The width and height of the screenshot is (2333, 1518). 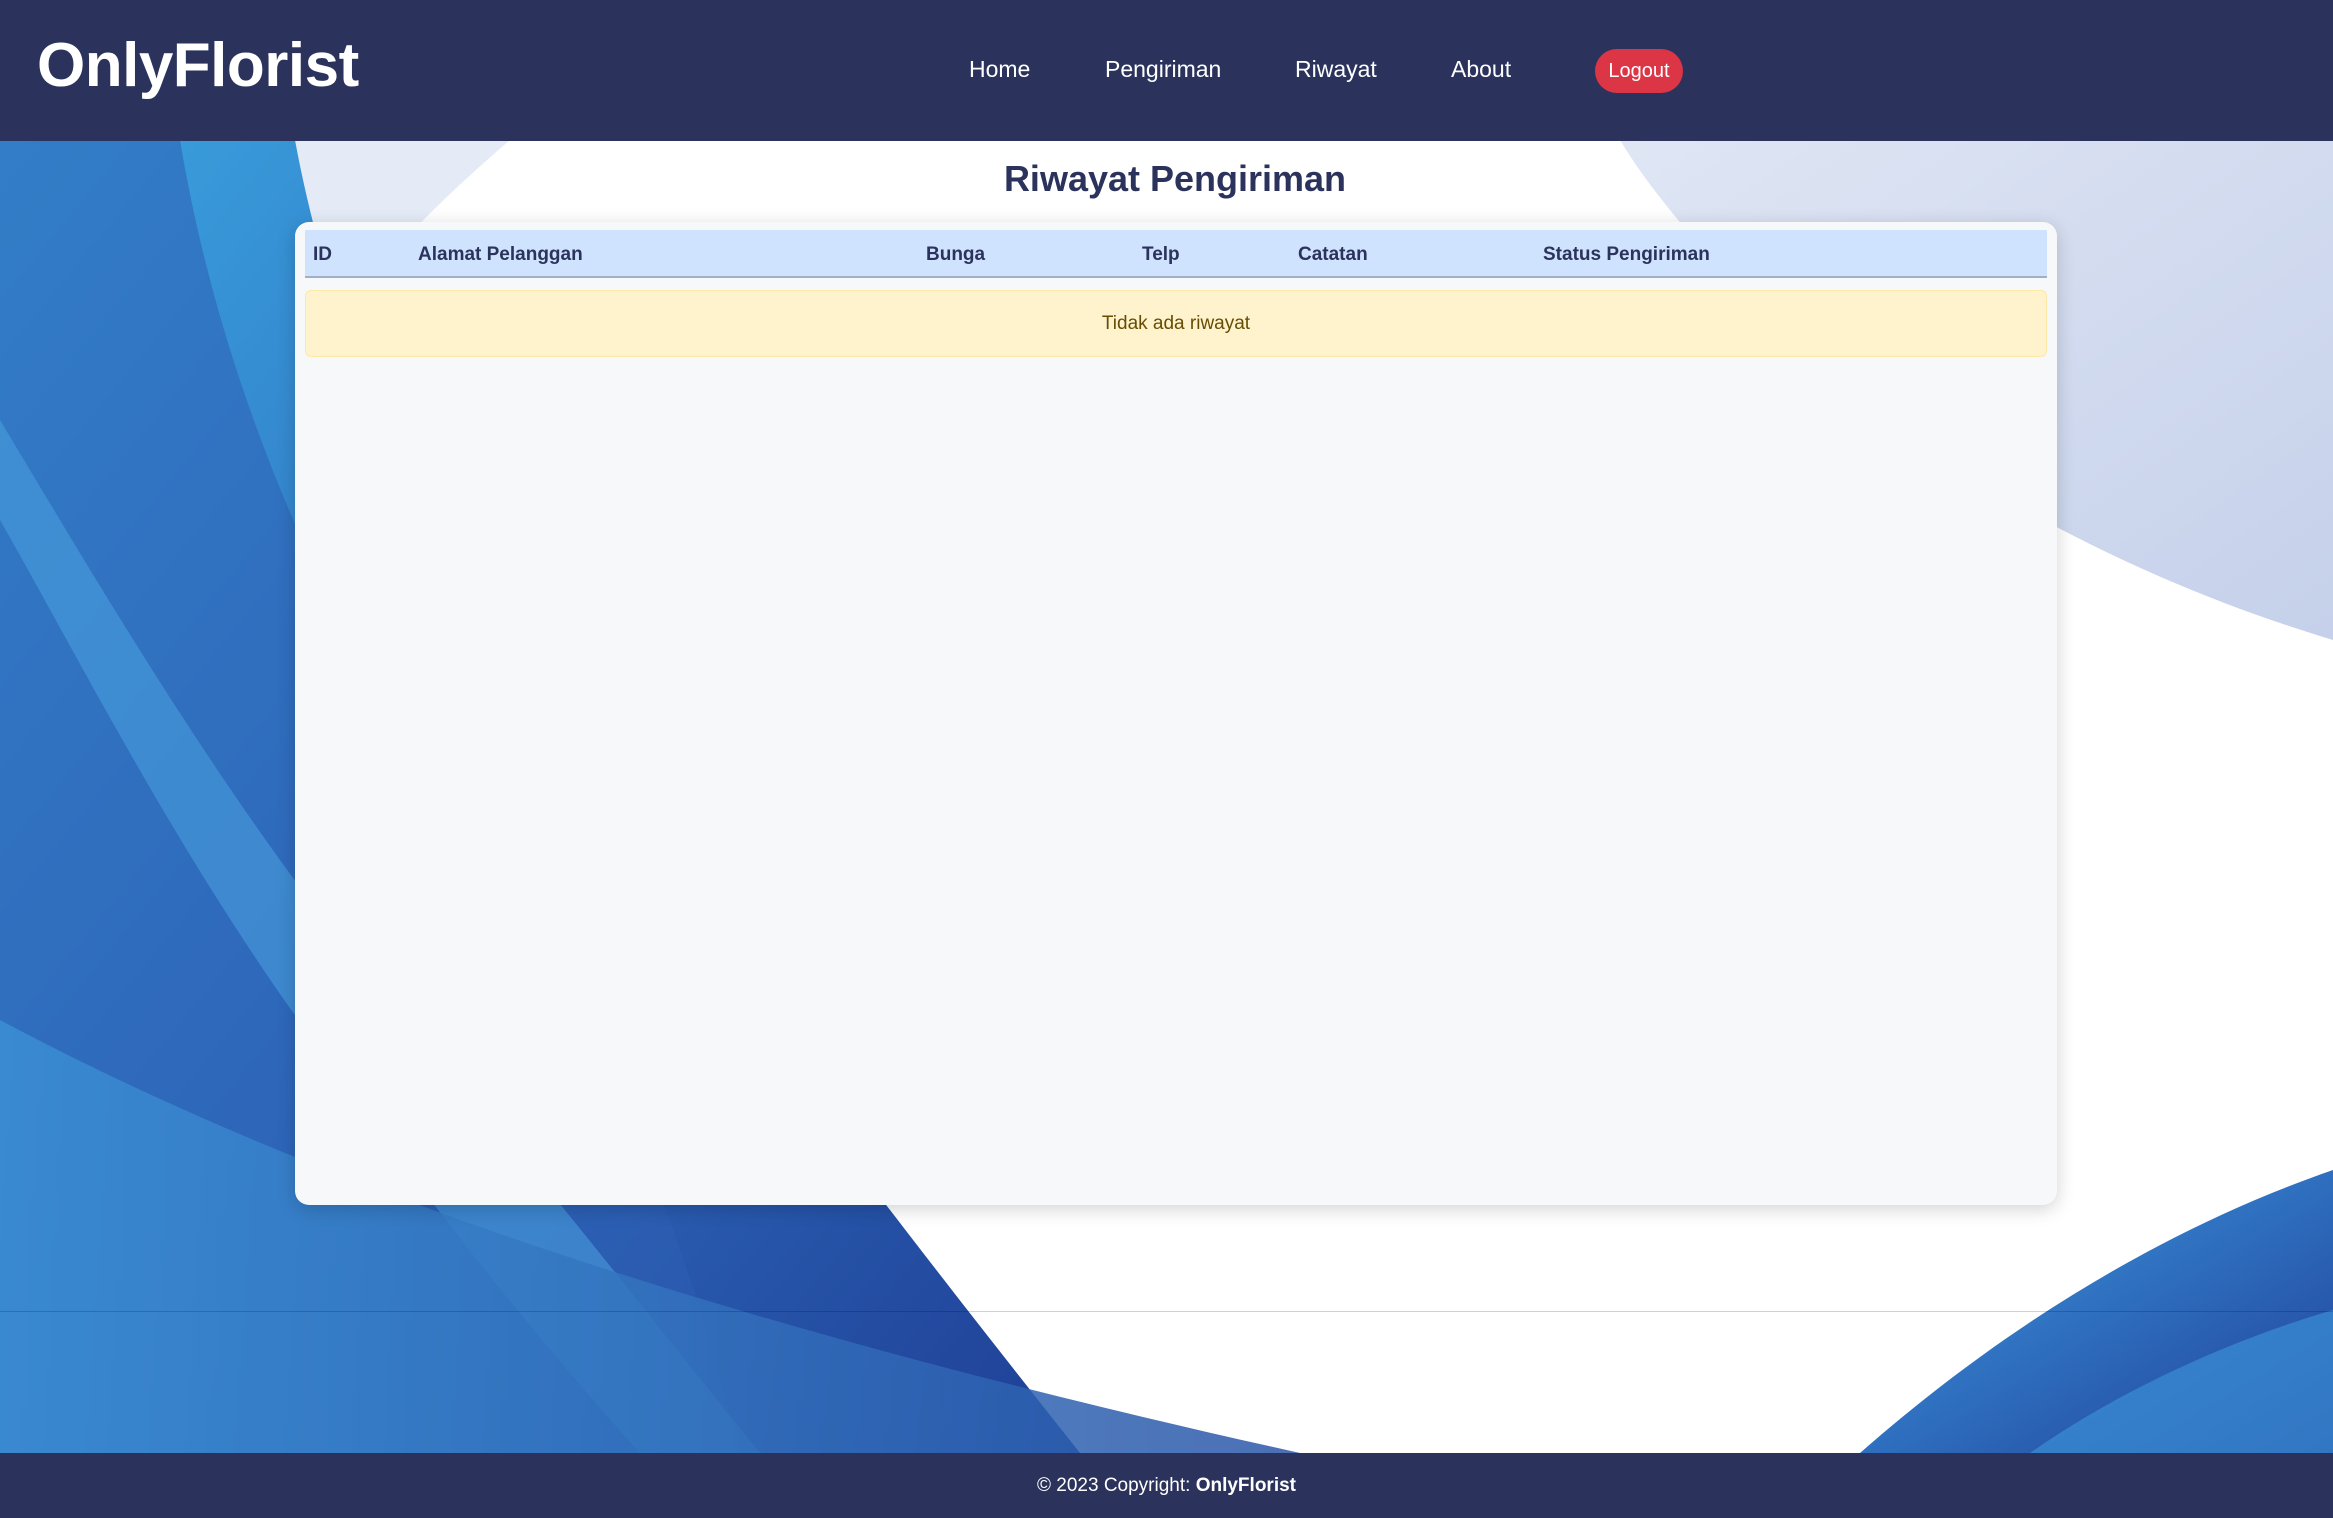 I want to click on column-header-catatan: Catatan, so click(x=1333, y=254).